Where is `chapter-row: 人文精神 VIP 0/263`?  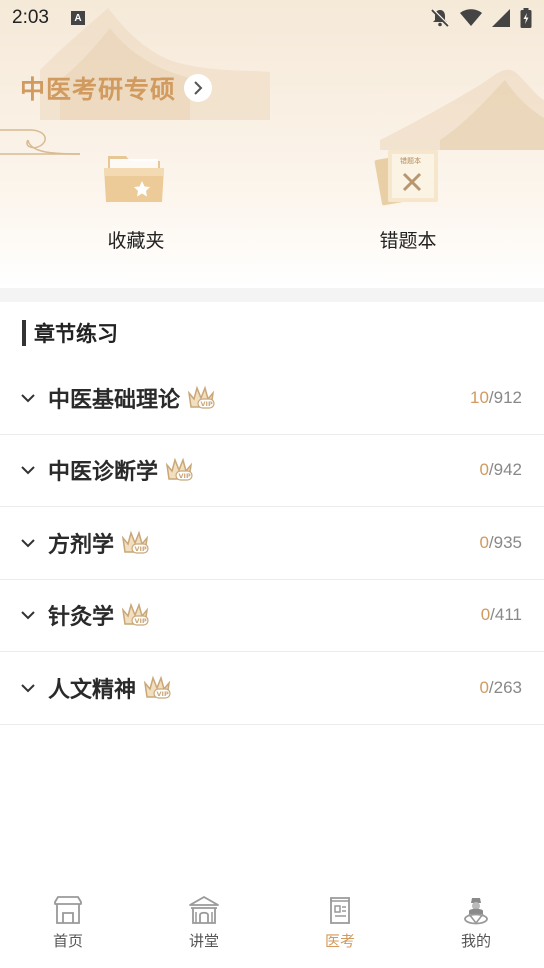
chapter-row: 人文精神 VIP 0/263 is located at coordinates (272, 688).